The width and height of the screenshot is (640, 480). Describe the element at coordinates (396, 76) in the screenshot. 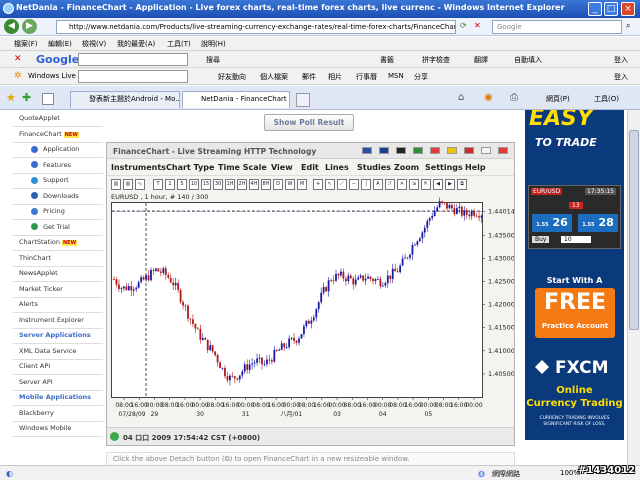

I see `live-item-msn: MSN` at that location.